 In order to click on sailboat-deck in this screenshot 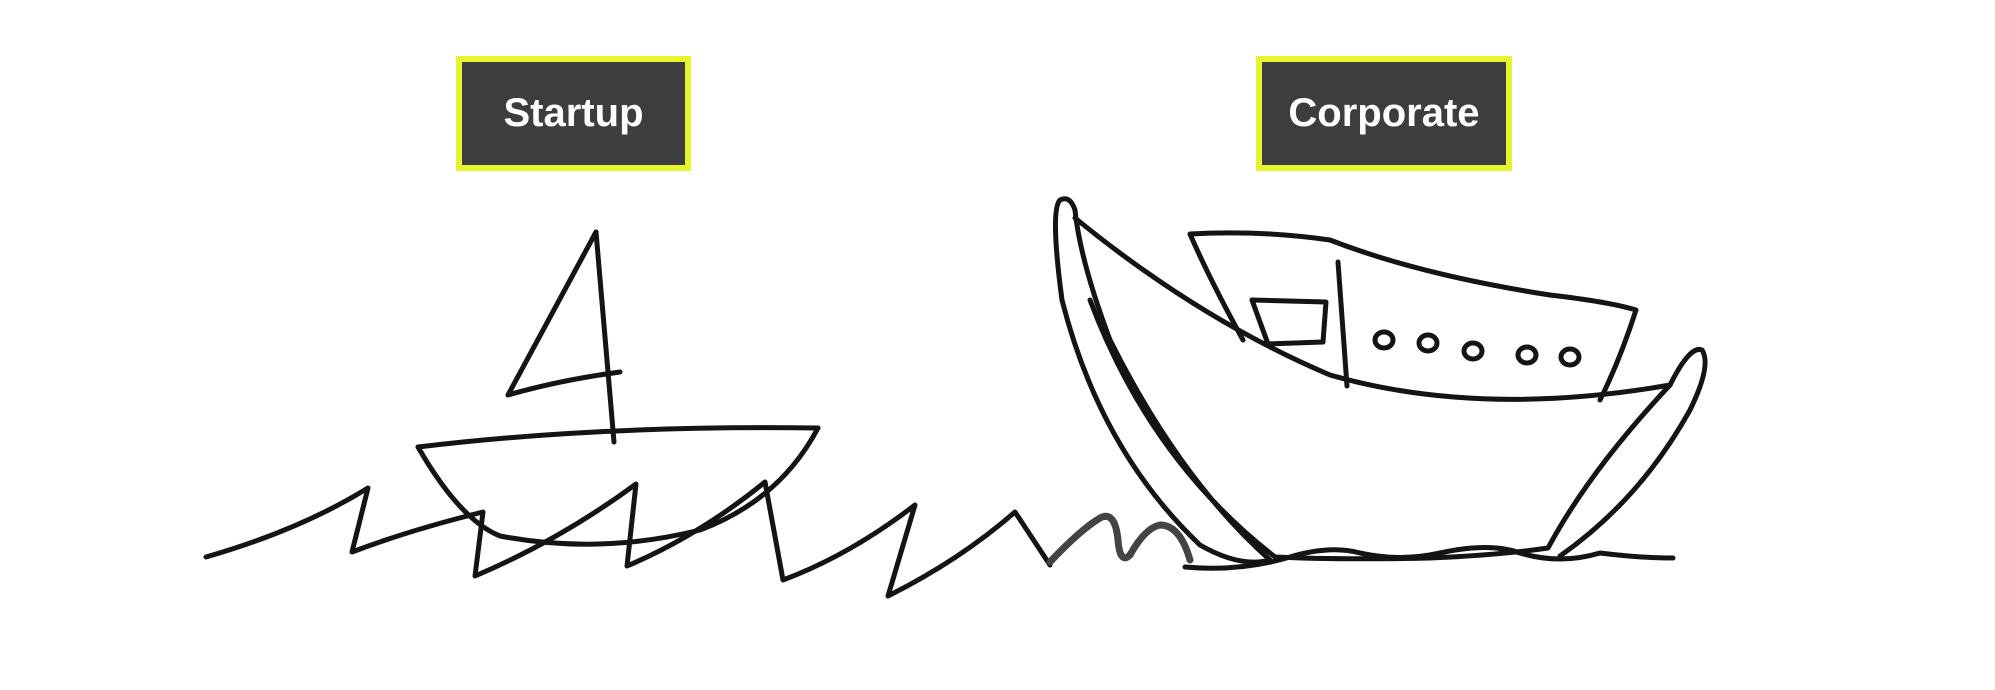, I will do `click(618, 437)`.